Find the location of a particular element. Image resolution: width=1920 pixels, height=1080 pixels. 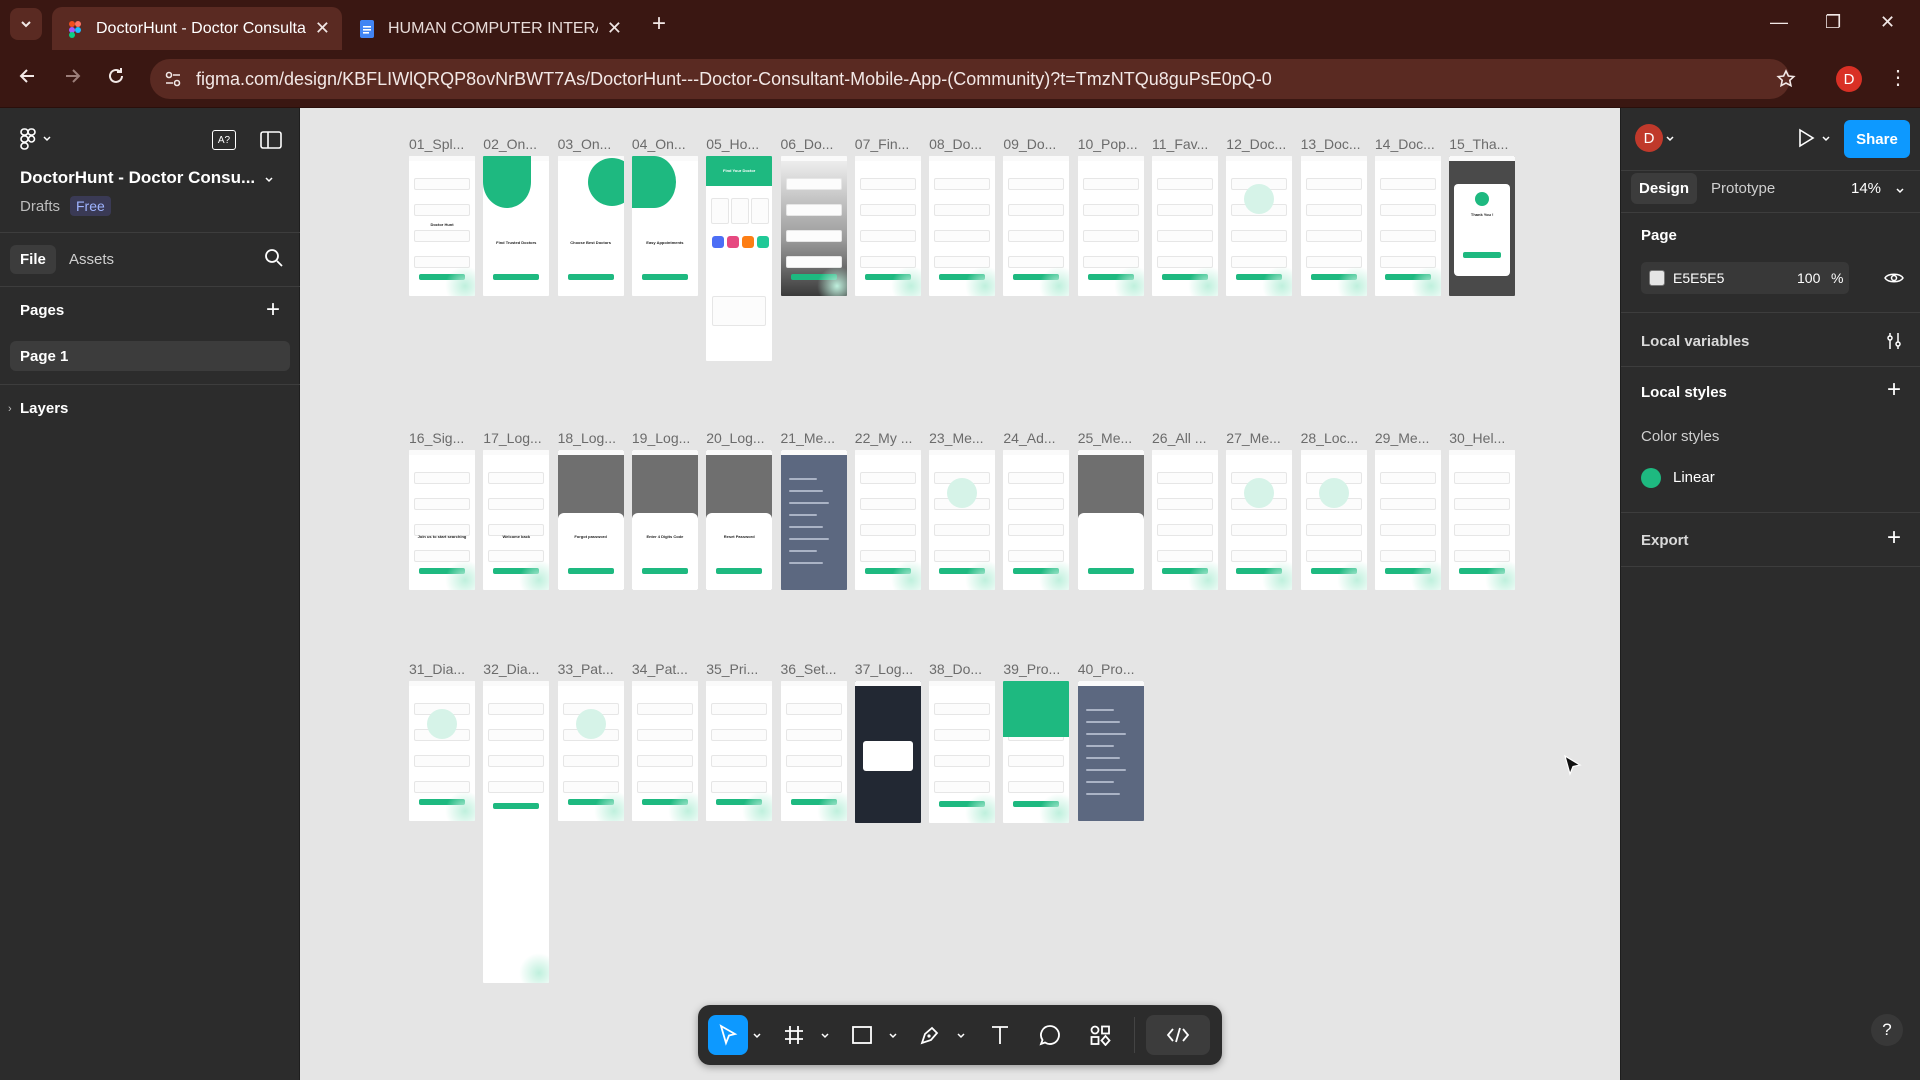

color-style-name: Linear is located at coordinates (1694, 477).